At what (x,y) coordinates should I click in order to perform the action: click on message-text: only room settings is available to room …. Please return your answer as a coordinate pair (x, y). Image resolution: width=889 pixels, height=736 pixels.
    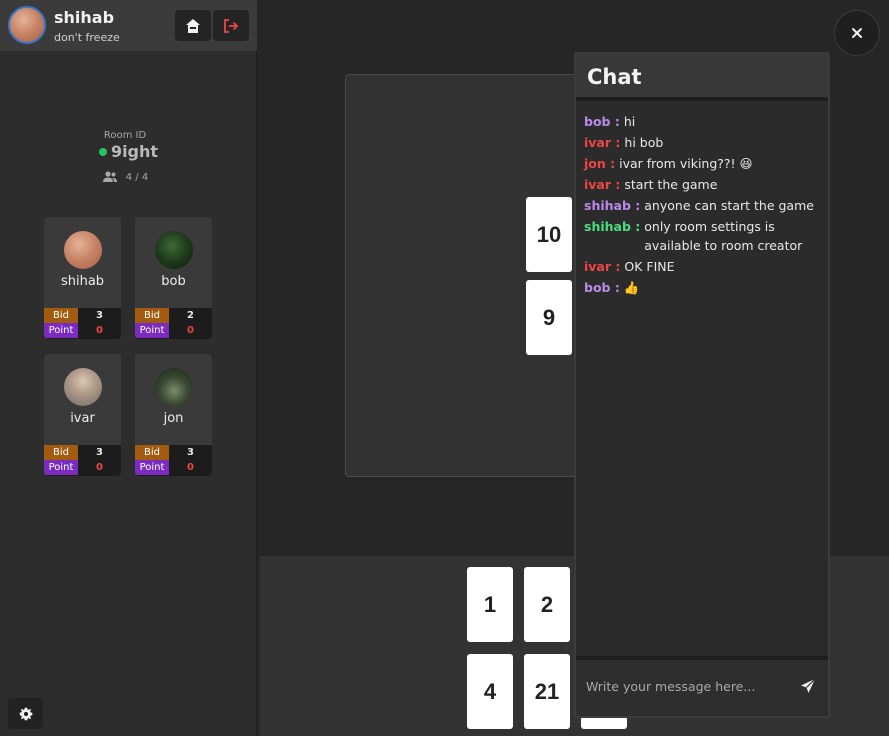
    Looking at the image, I should click on (723, 236).